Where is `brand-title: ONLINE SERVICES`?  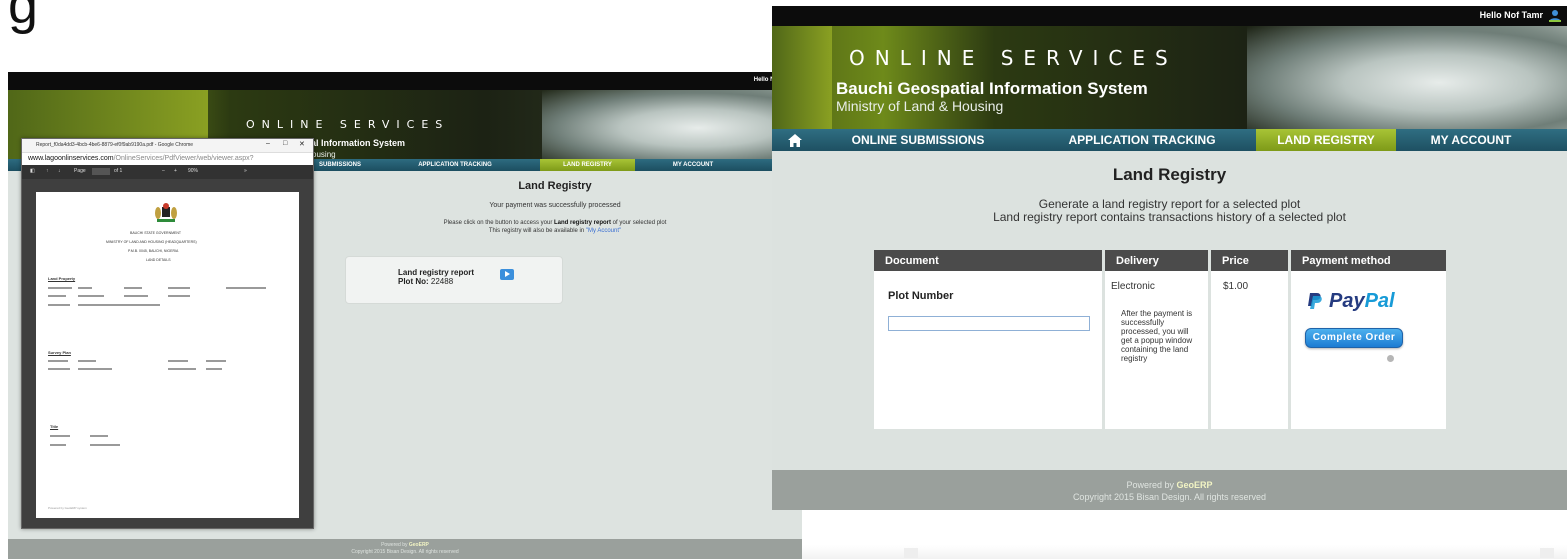 brand-title: ONLINE SERVICES is located at coordinates (348, 124).